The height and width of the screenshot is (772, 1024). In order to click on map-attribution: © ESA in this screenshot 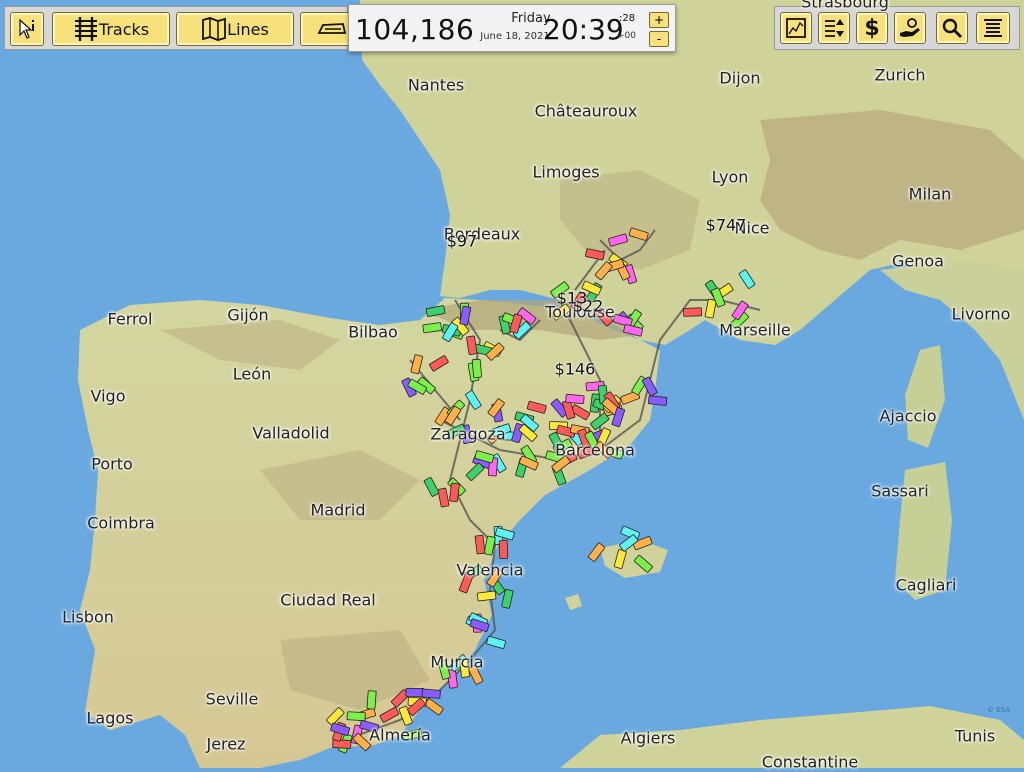, I will do `click(998, 710)`.